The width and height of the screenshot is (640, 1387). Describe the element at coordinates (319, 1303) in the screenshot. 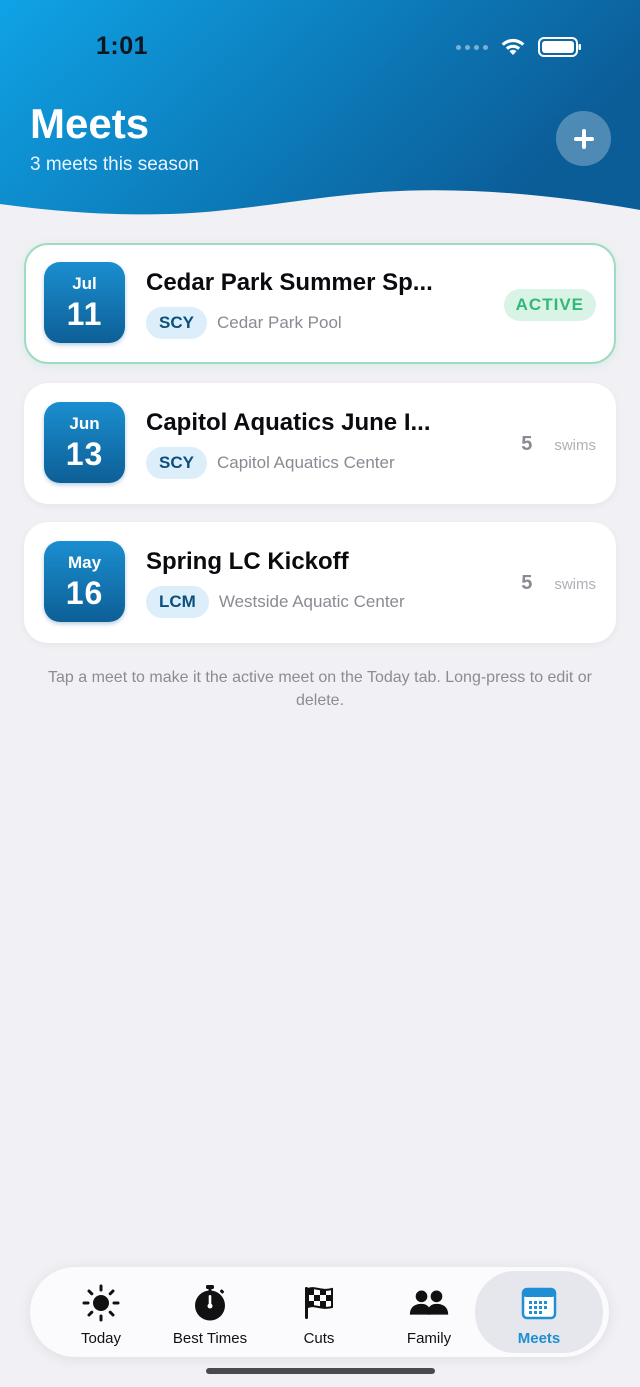

I see `checkered-flag-icon` at that location.